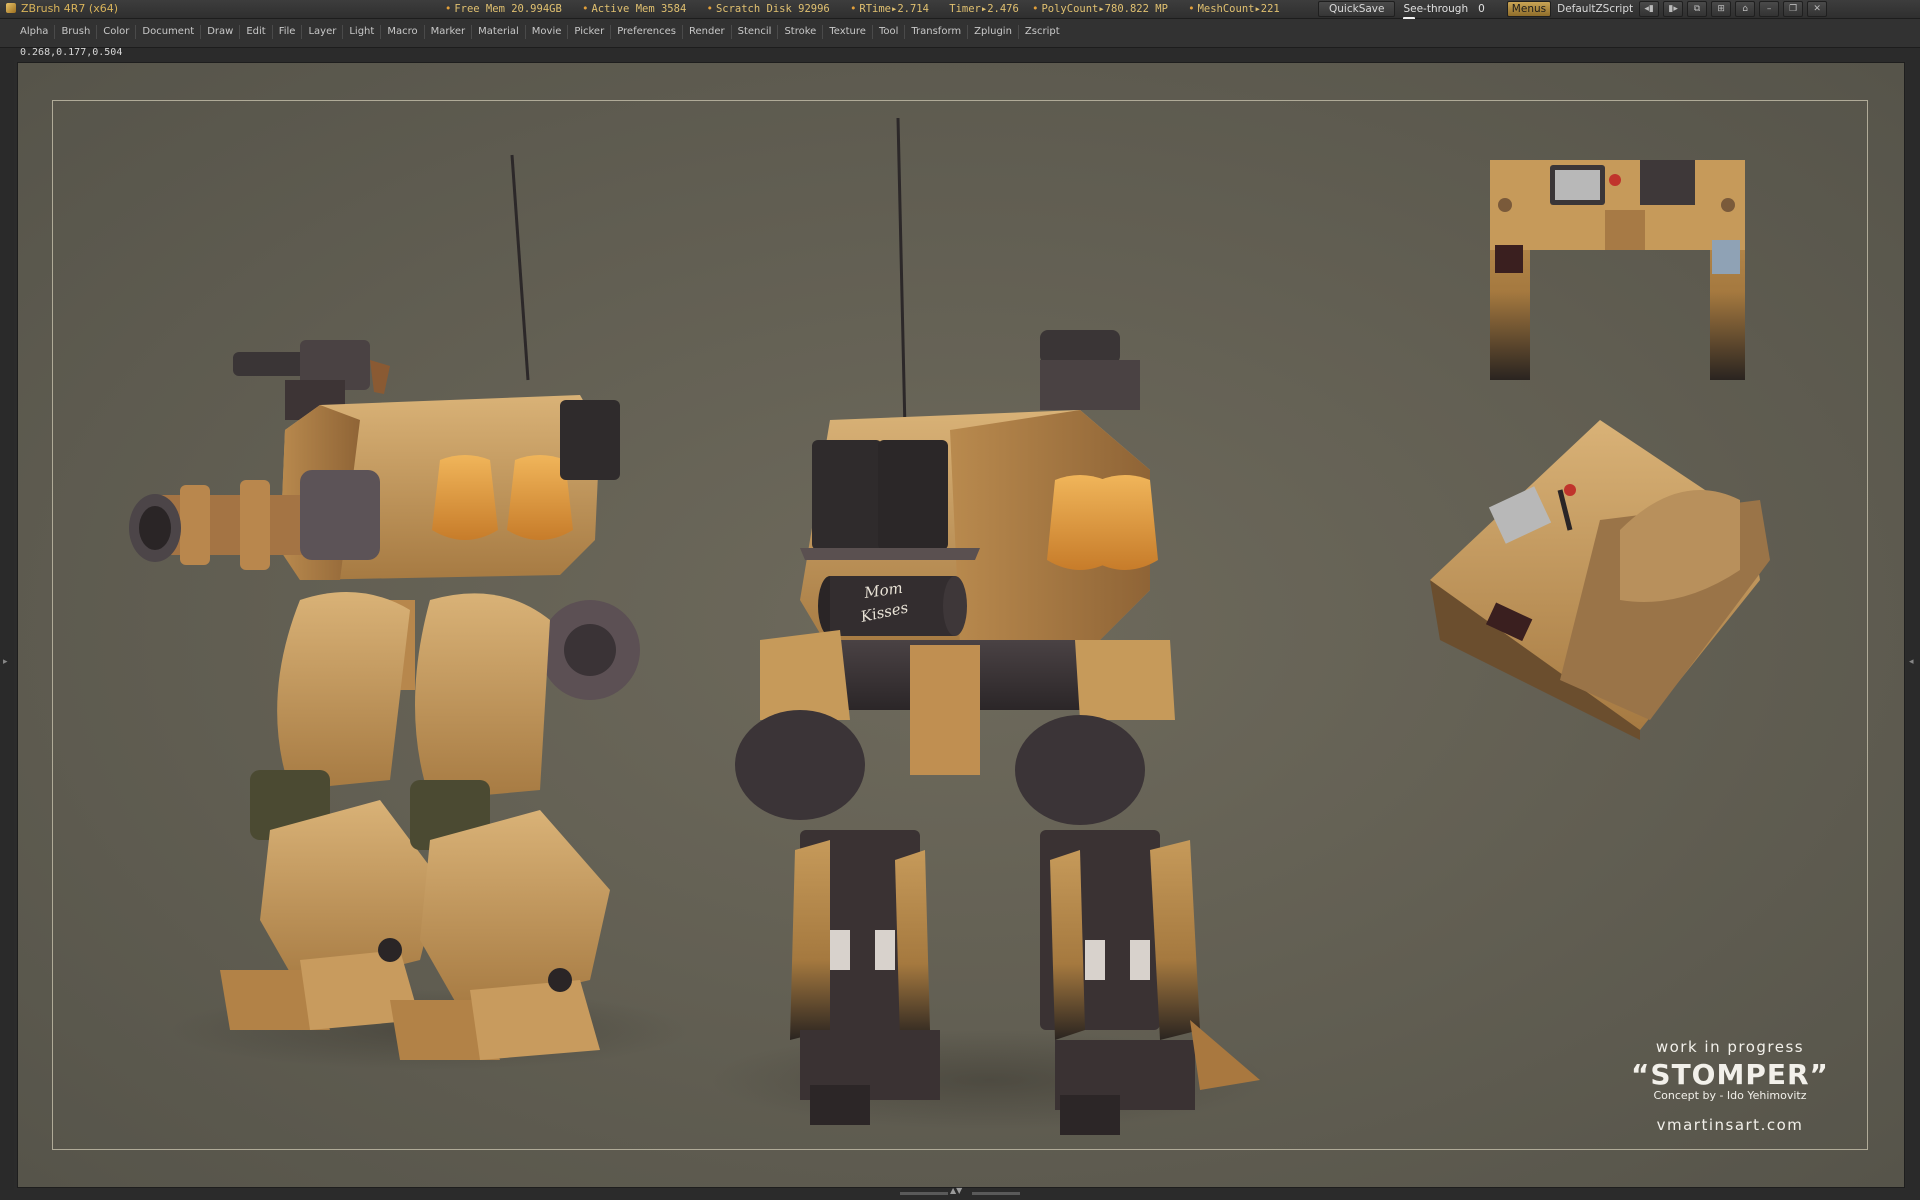 This screenshot has height=1200, width=1920. Describe the element at coordinates (1730, 1047) in the screenshot. I see `caption-wip: work in progress` at that location.